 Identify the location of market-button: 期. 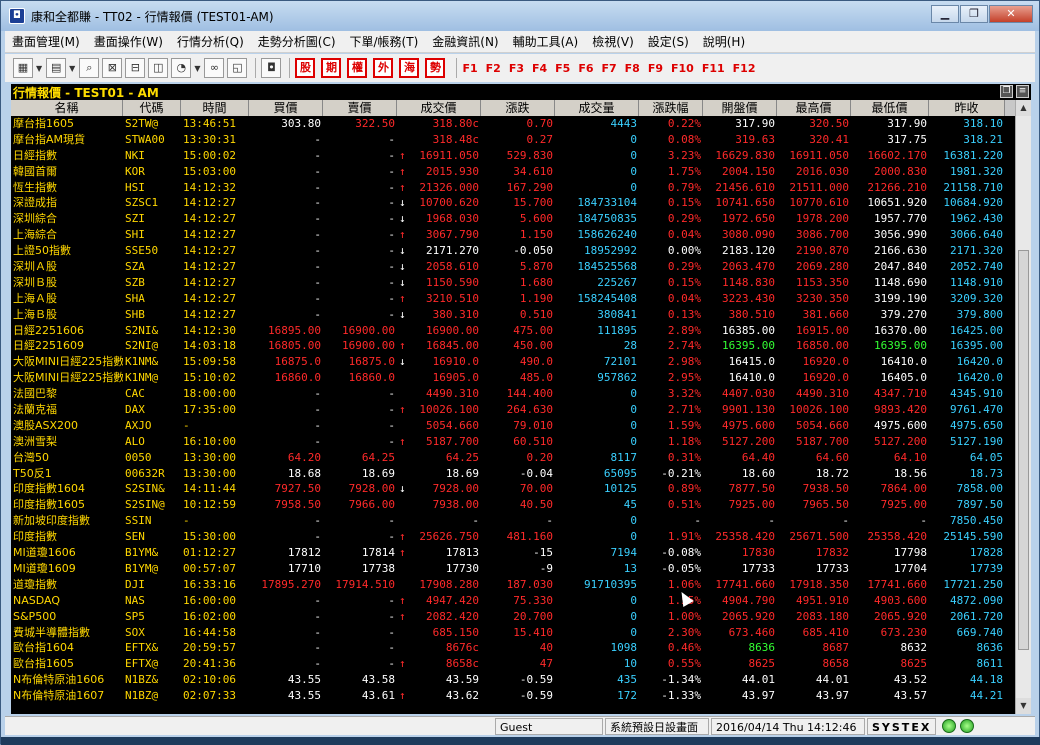
(331, 68).